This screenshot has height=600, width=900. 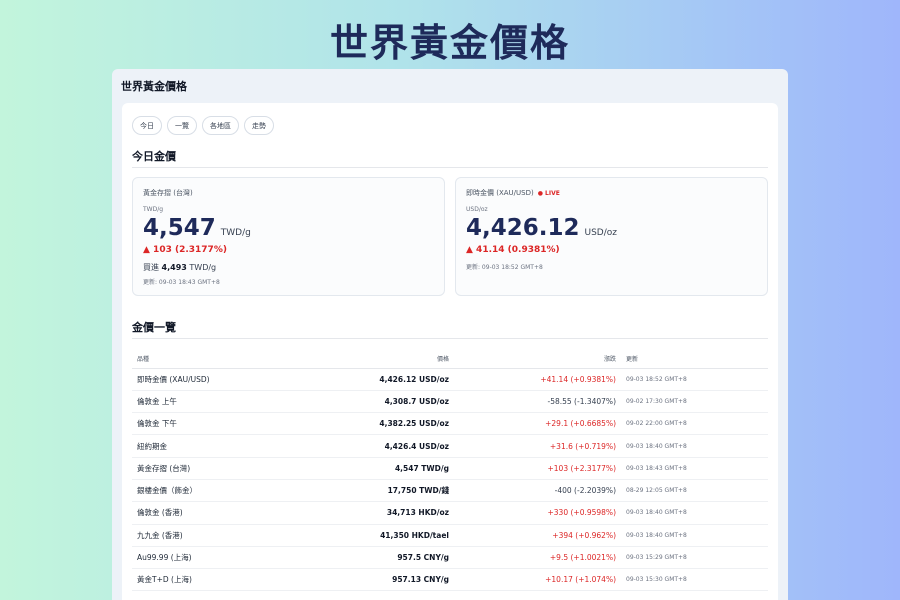 I want to click on row-updated: 09-03 15:30 GMT+8, so click(x=694, y=580).